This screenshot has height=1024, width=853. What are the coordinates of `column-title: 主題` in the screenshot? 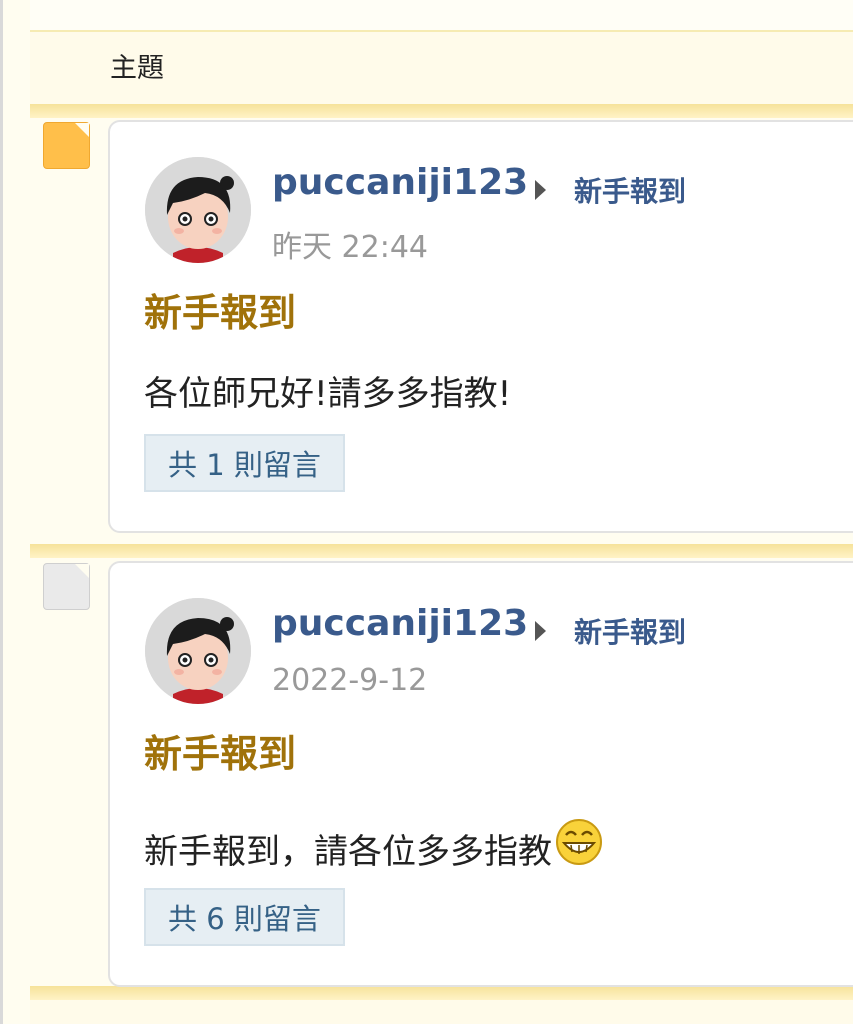 It's located at (137, 68).